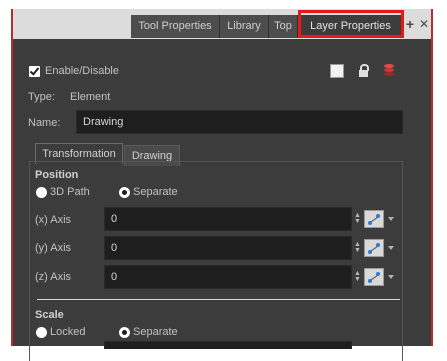  What do you see at coordinates (228, 277) in the screenshot?
I see `z-axis-field: 0` at bounding box center [228, 277].